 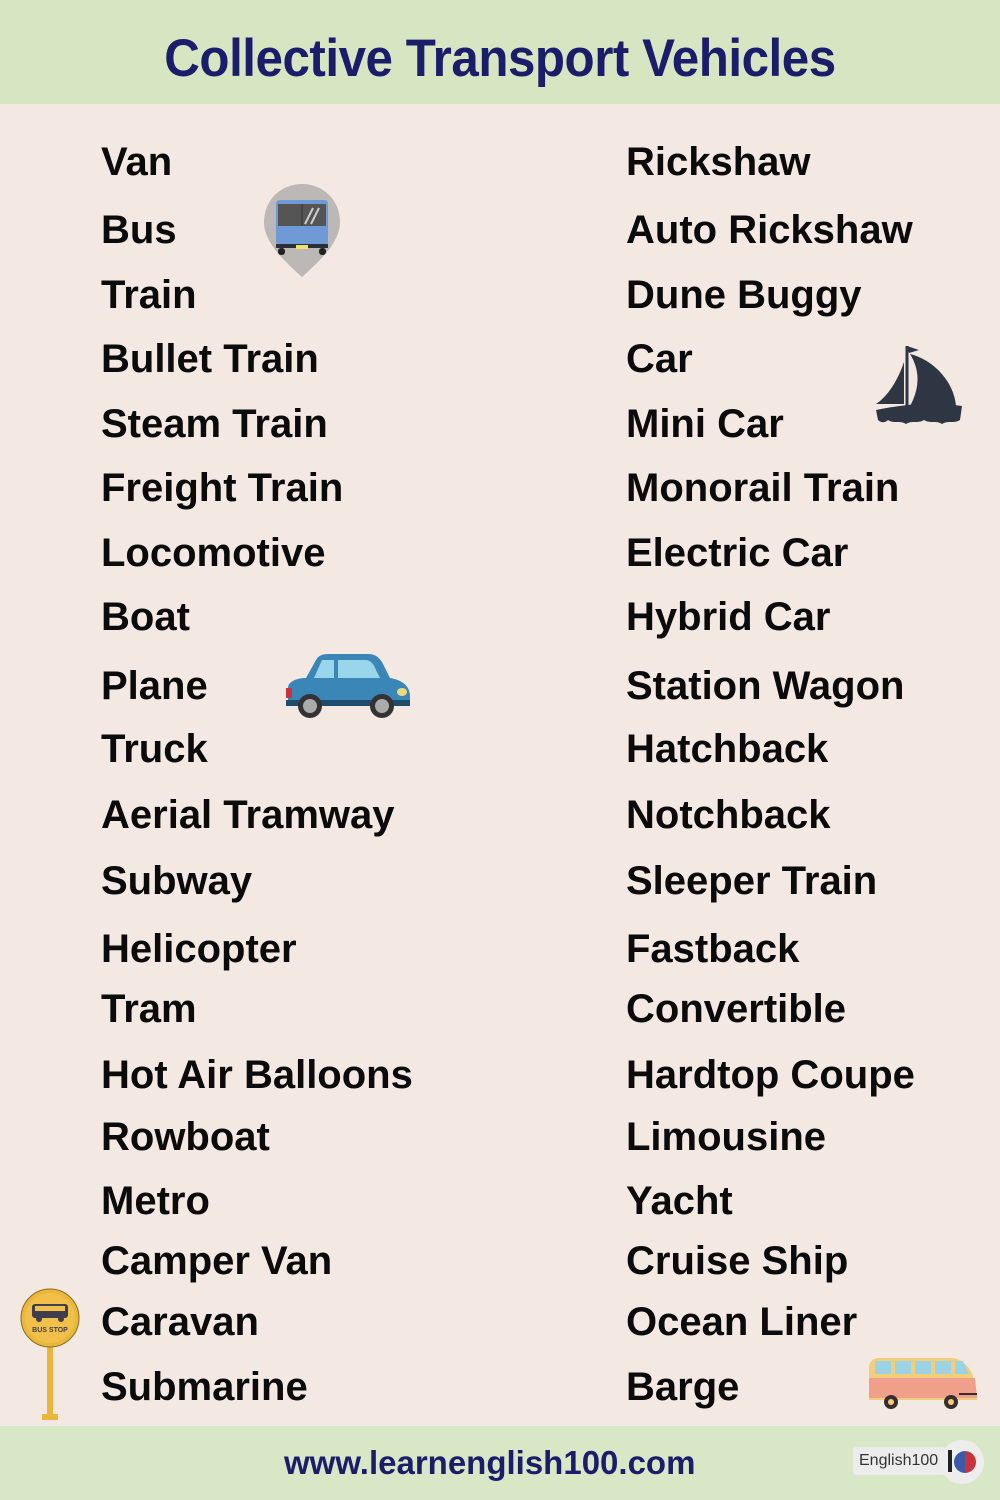 What do you see at coordinates (919, 385) in the screenshot?
I see `sailboat-icon` at bounding box center [919, 385].